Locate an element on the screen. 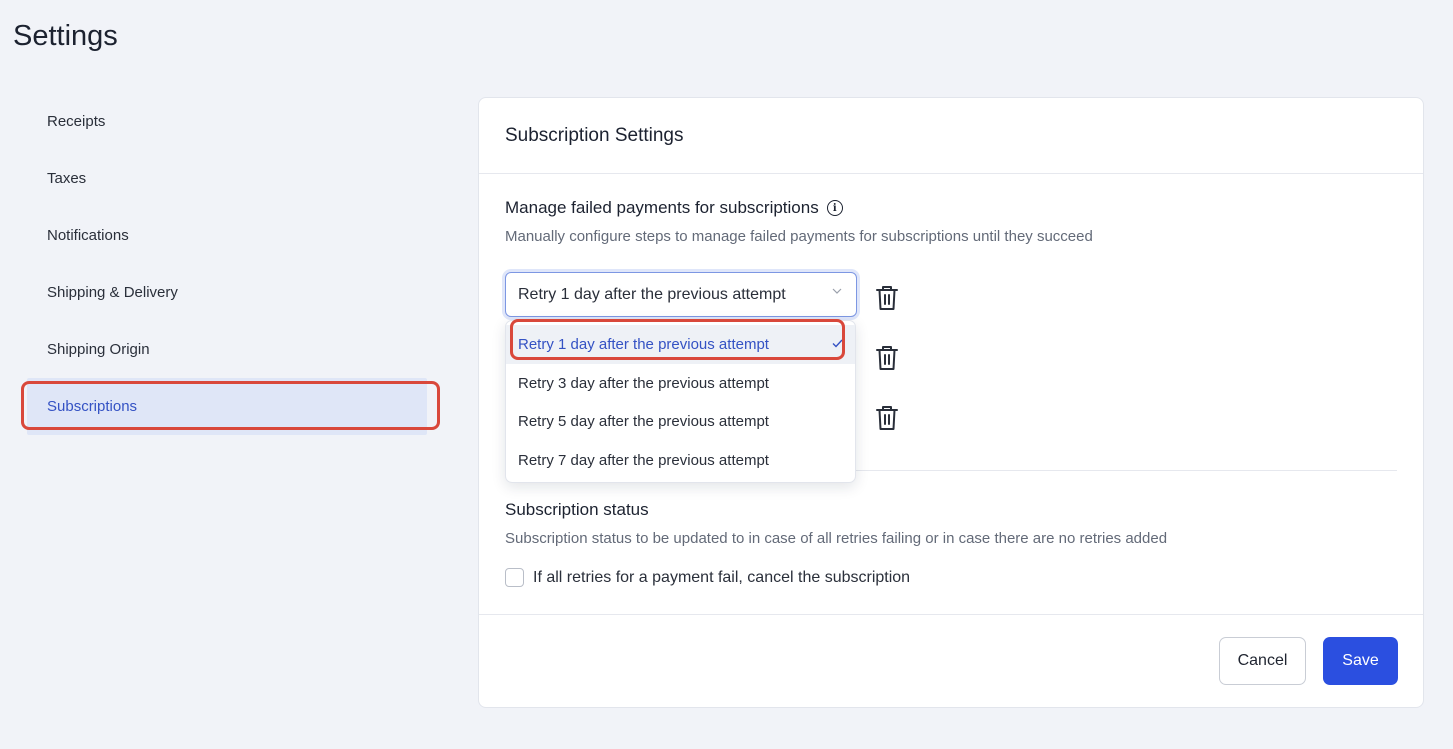 The image size is (1453, 749). card-footer-divider is located at coordinates (951, 614).